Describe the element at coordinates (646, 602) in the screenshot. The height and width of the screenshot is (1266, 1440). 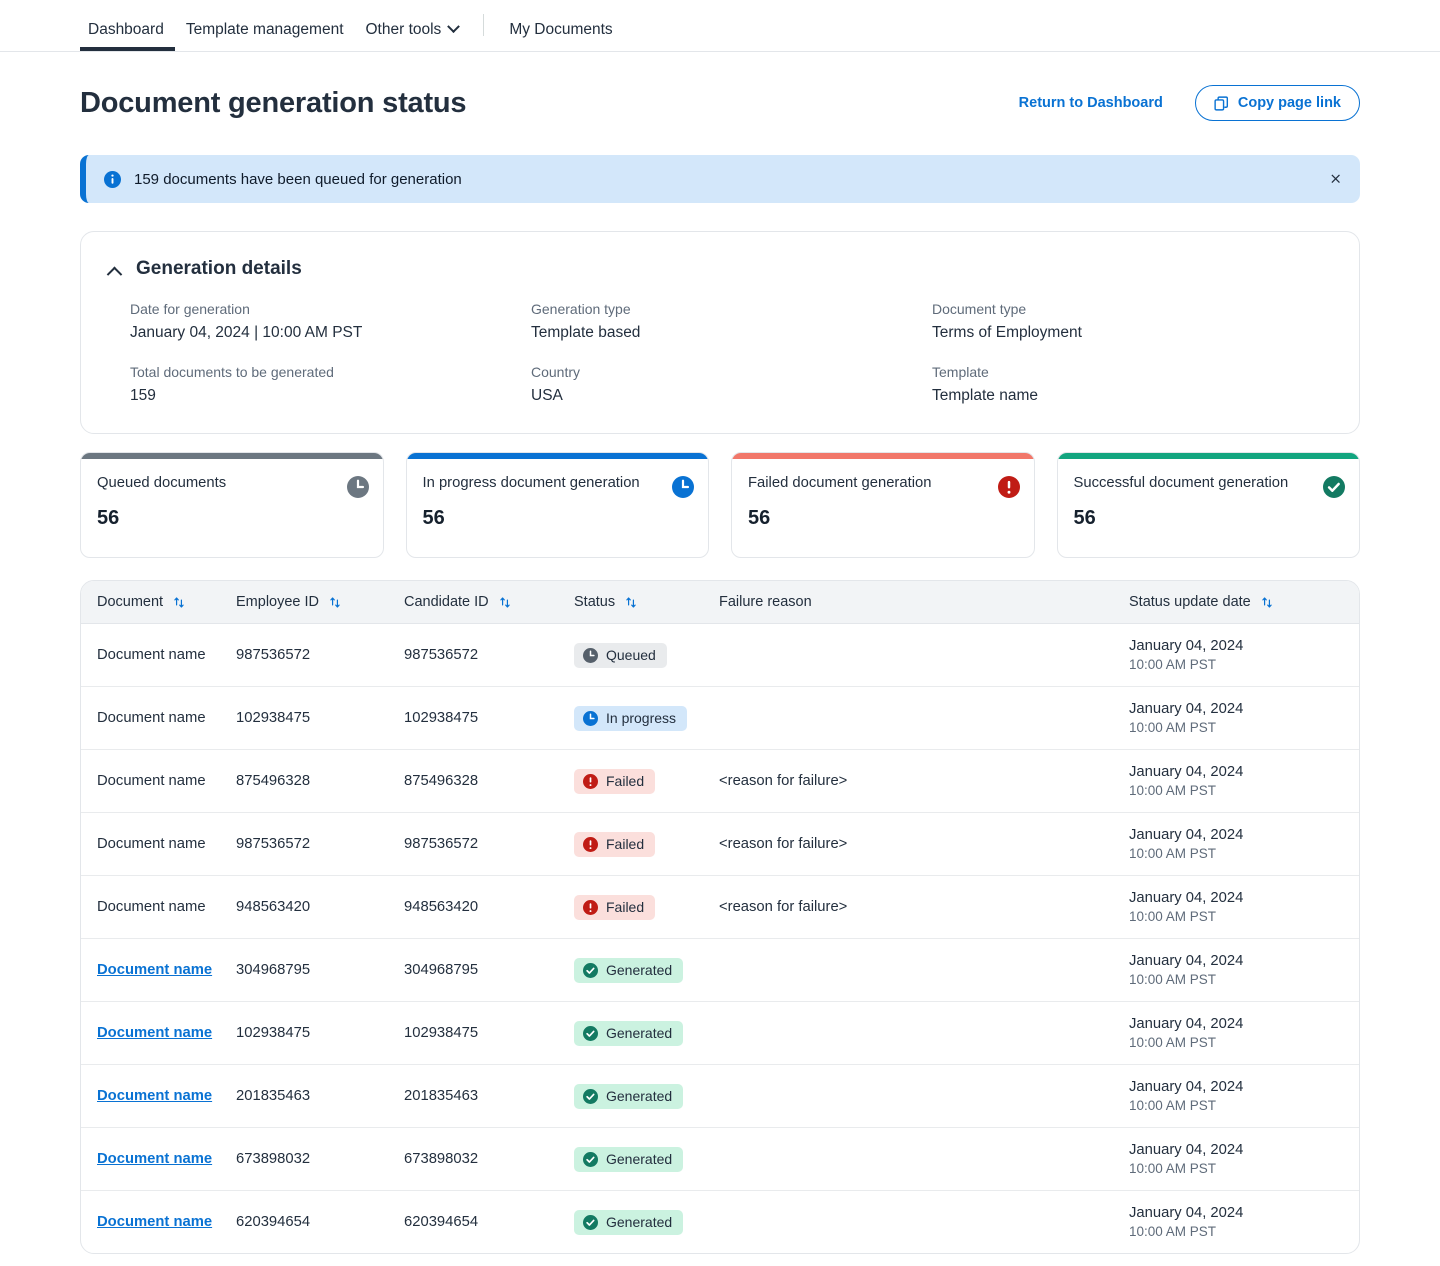
I see `column-header-status: Status` at that location.